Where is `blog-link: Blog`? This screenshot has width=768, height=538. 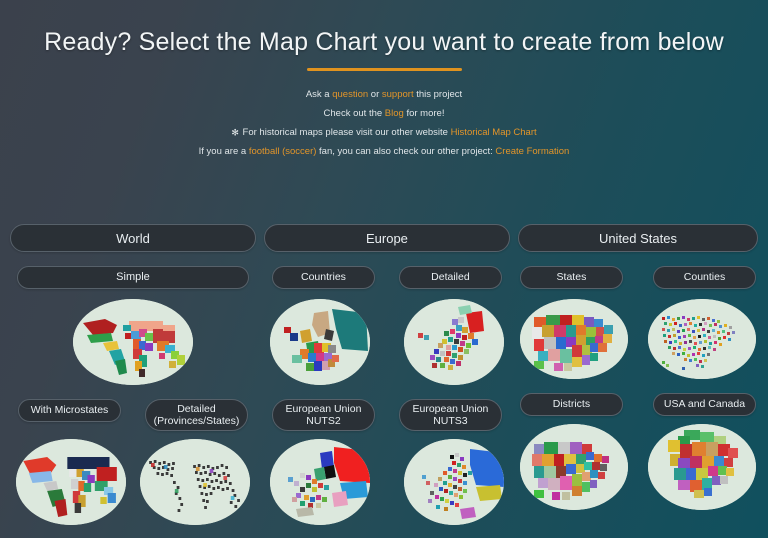 blog-link: Blog is located at coordinates (394, 113).